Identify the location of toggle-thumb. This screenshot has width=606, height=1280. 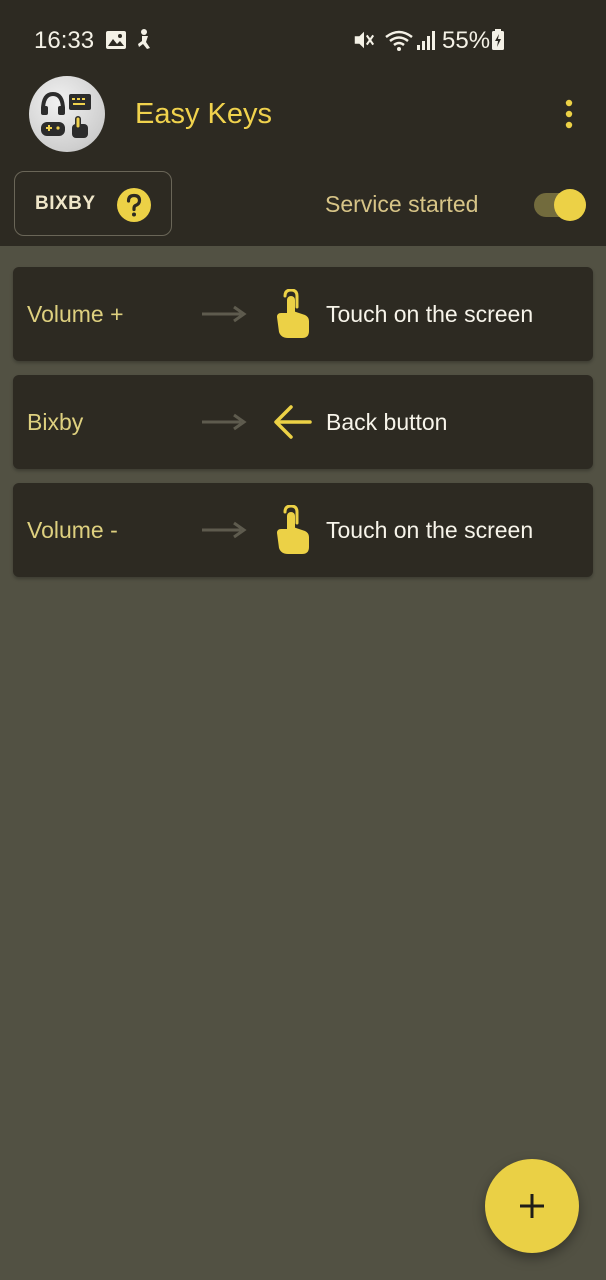
(570, 205).